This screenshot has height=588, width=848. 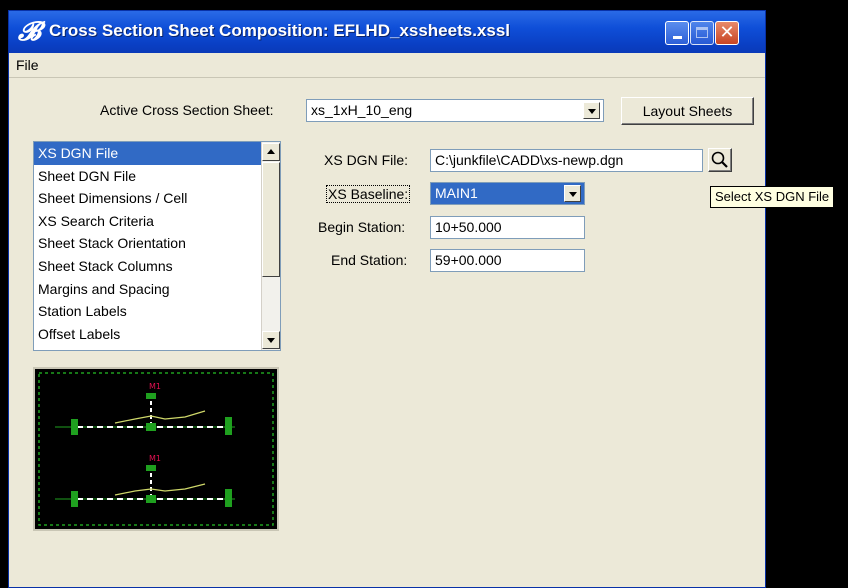 I want to click on xs-dgn-file-label: XS DGN File:, so click(x=366, y=160).